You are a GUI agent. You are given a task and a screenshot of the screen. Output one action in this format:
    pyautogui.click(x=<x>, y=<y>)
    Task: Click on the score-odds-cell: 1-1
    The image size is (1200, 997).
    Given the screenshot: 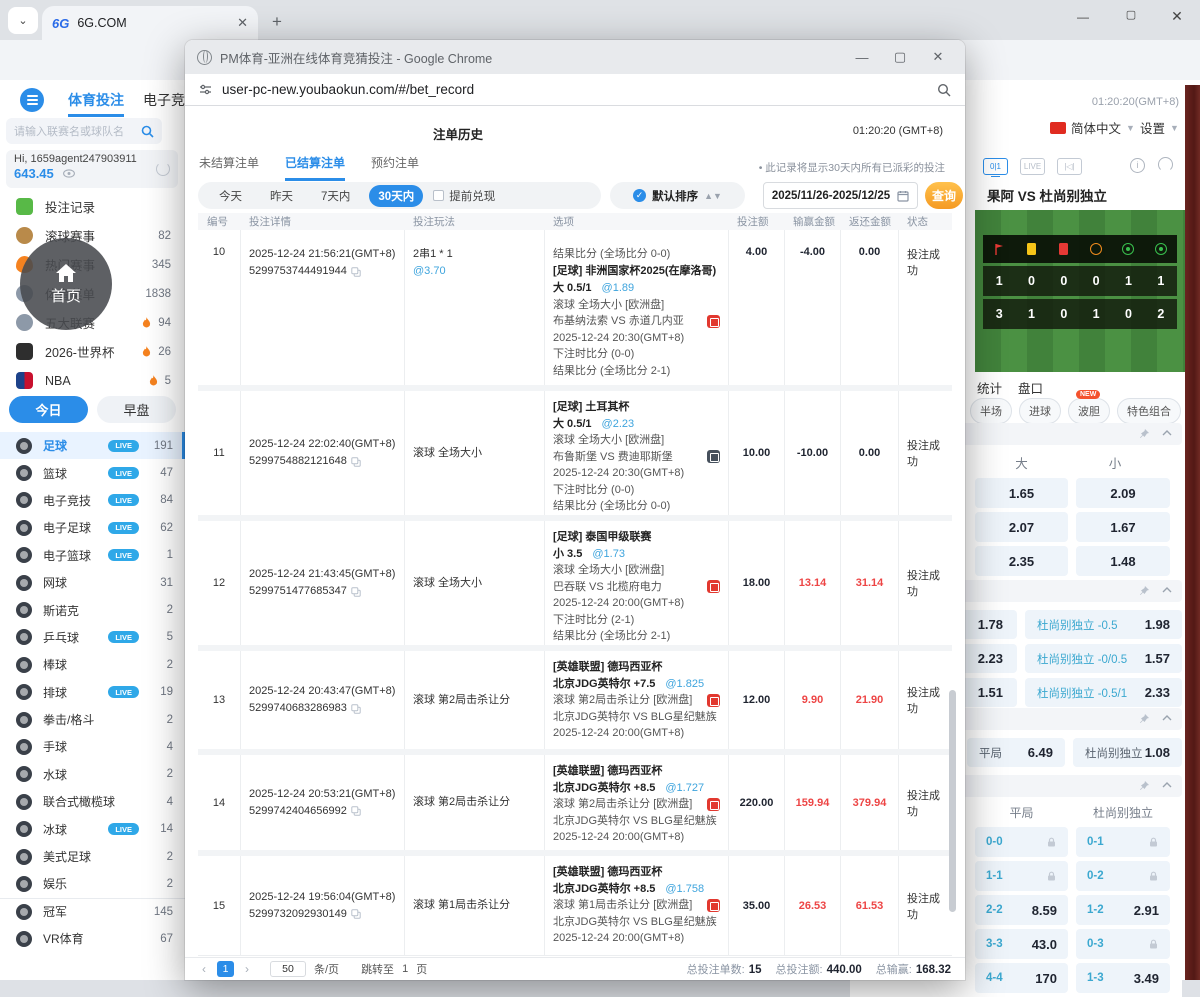 What is the action you would take?
    pyautogui.click(x=1021, y=876)
    